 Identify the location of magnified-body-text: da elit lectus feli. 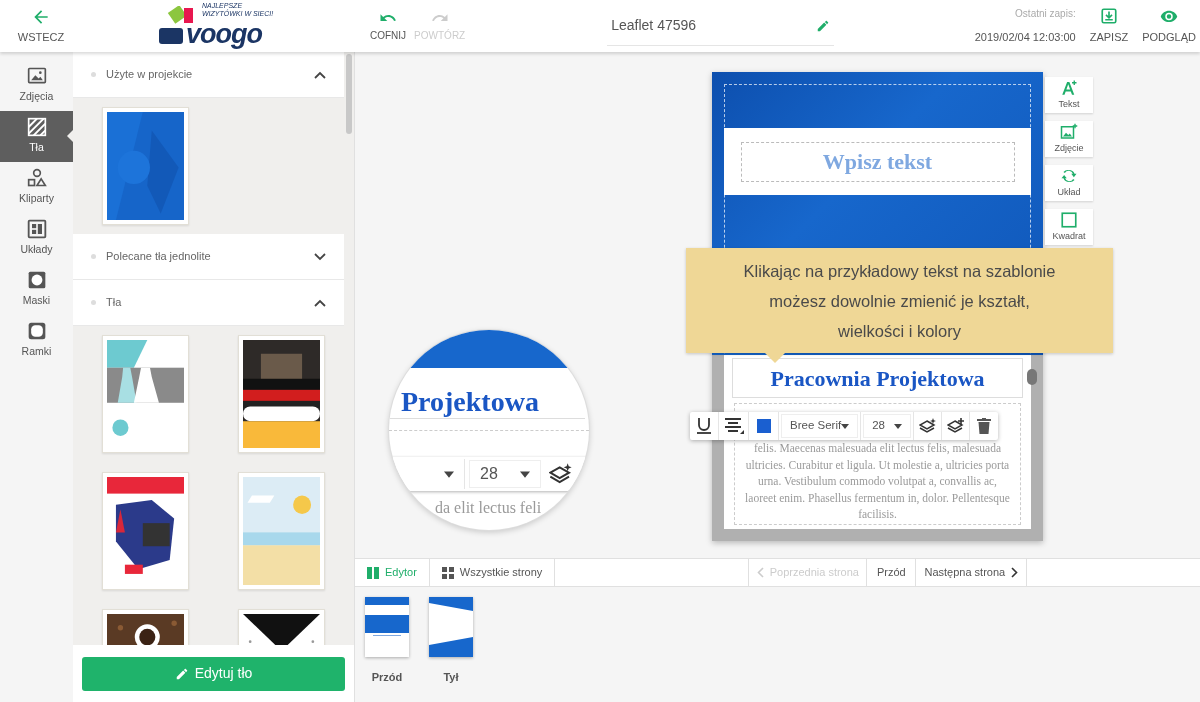
(488, 508).